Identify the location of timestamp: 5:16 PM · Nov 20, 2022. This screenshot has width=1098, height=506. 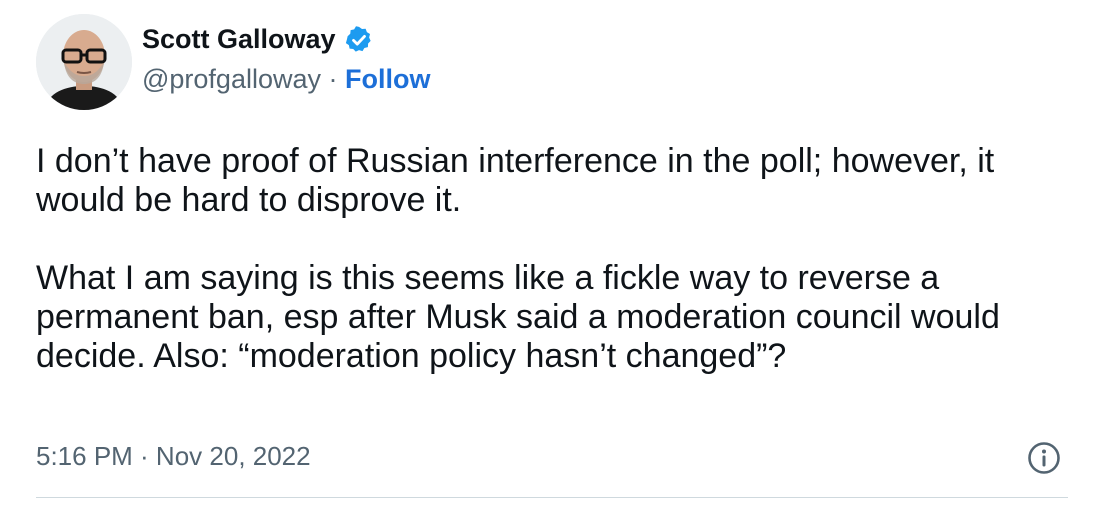
(173, 456).